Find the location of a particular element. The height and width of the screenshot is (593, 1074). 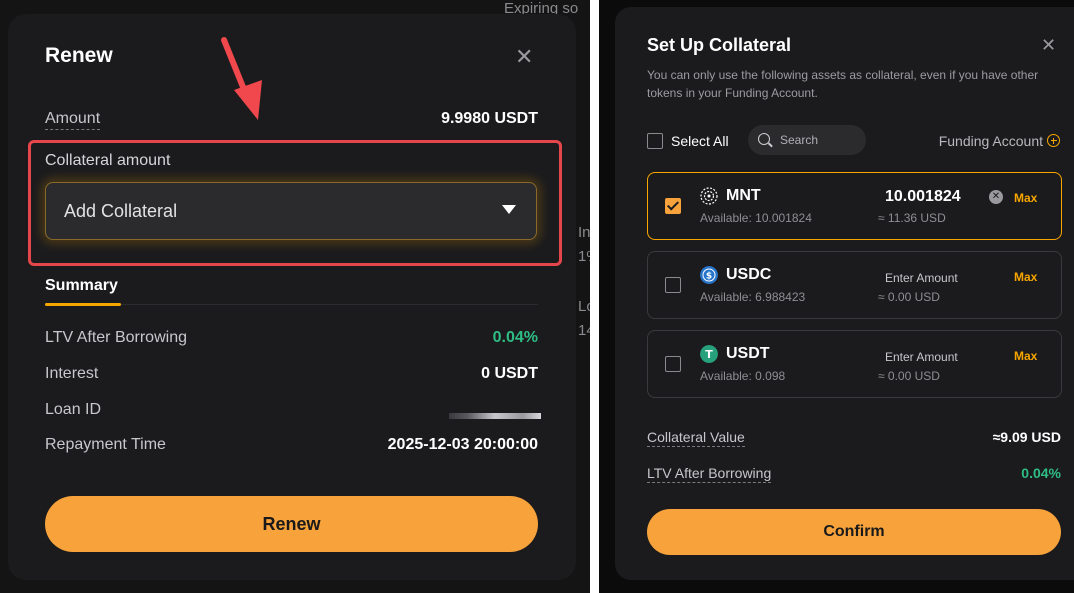

add-collateral-dropdown: Add Collateral is located at coordinates (291, 211).